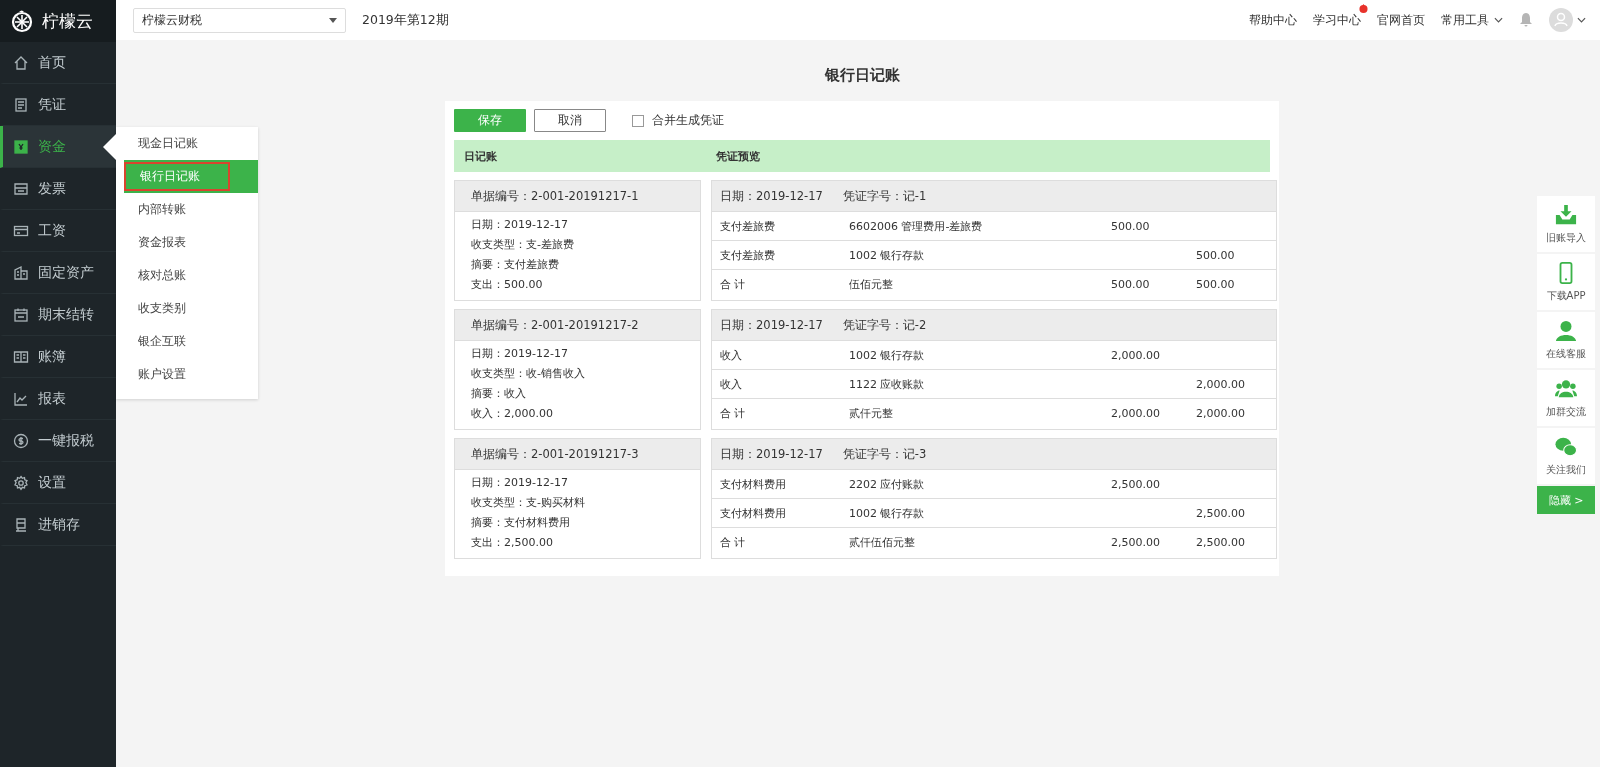 Image resolution: width=1600 pixels, height=767 pixels. I want to click on table-cell-text: 6602006 管理费用-差旅费, so click(916, 226).